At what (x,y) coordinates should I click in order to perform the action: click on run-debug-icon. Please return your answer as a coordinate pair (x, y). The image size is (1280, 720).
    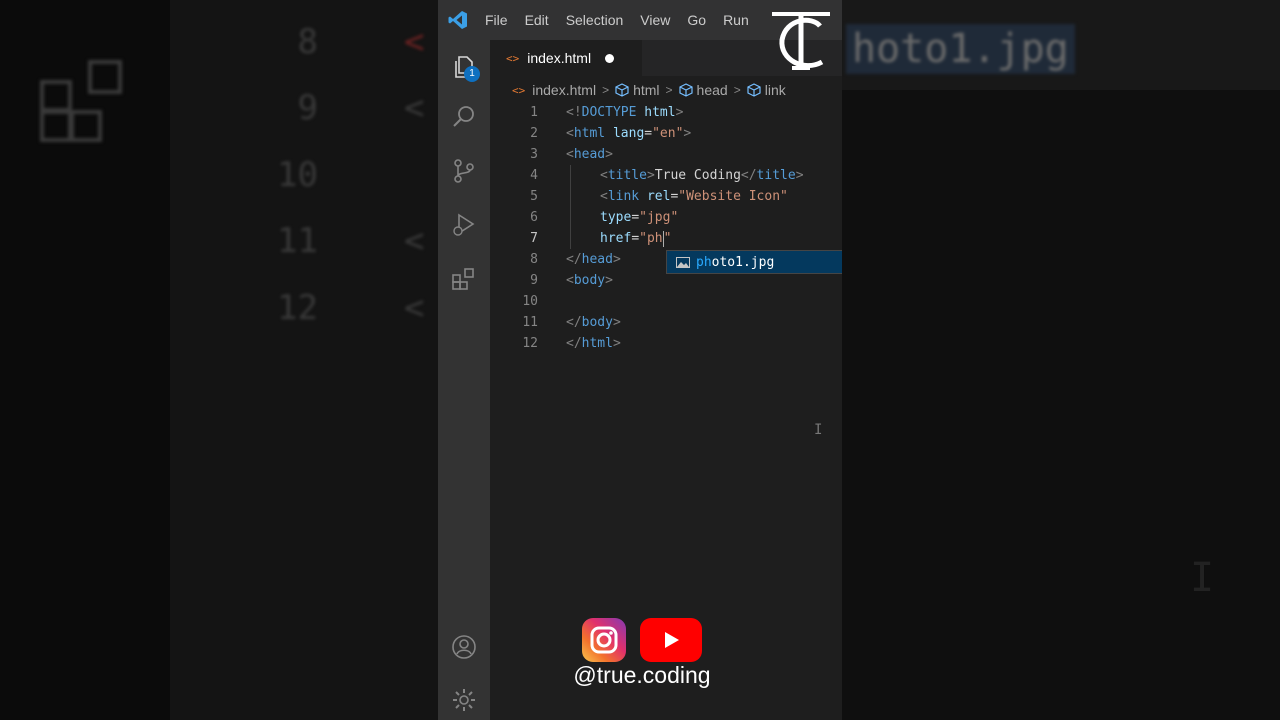
    Looking at the image, I should click on (464, 225).